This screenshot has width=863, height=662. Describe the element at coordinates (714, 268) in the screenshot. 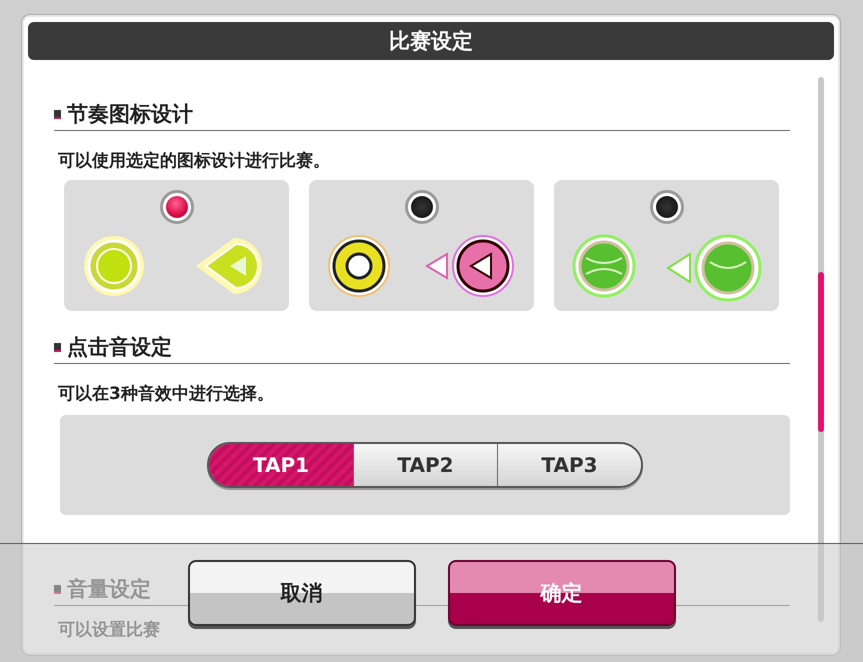

I see `tennis-arrow-icon` at that location.